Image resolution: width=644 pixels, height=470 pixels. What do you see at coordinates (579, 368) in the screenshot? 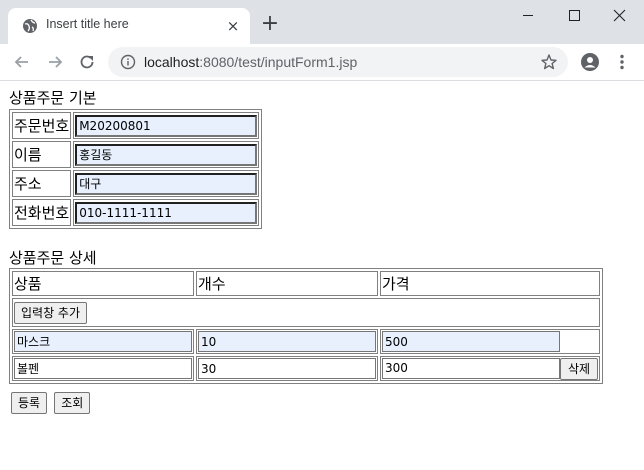
I see `delete-row-button: 삭제` at bounding box center [579, 368].